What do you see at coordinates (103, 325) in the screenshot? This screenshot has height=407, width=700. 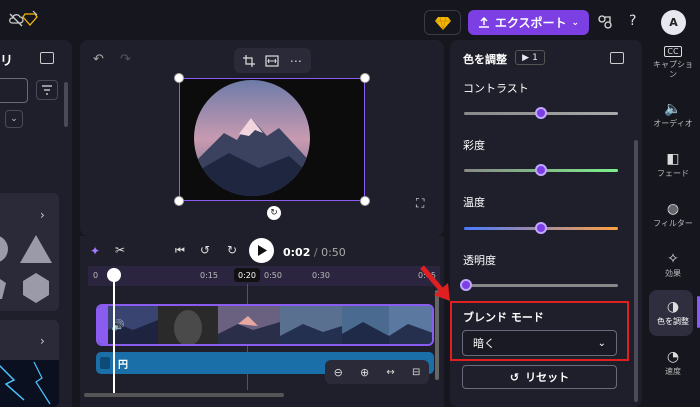 I see `track-trim-handle` at bounding box center [103, 325].